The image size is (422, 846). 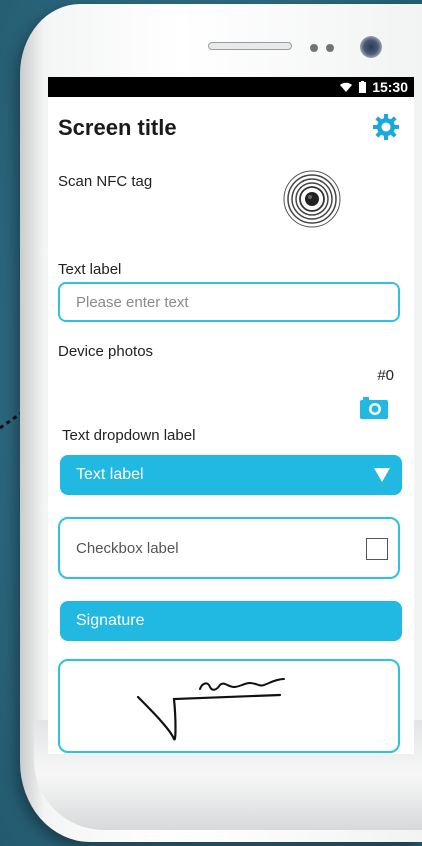 I want to click on gear-icon, so click(x=386, y=127).